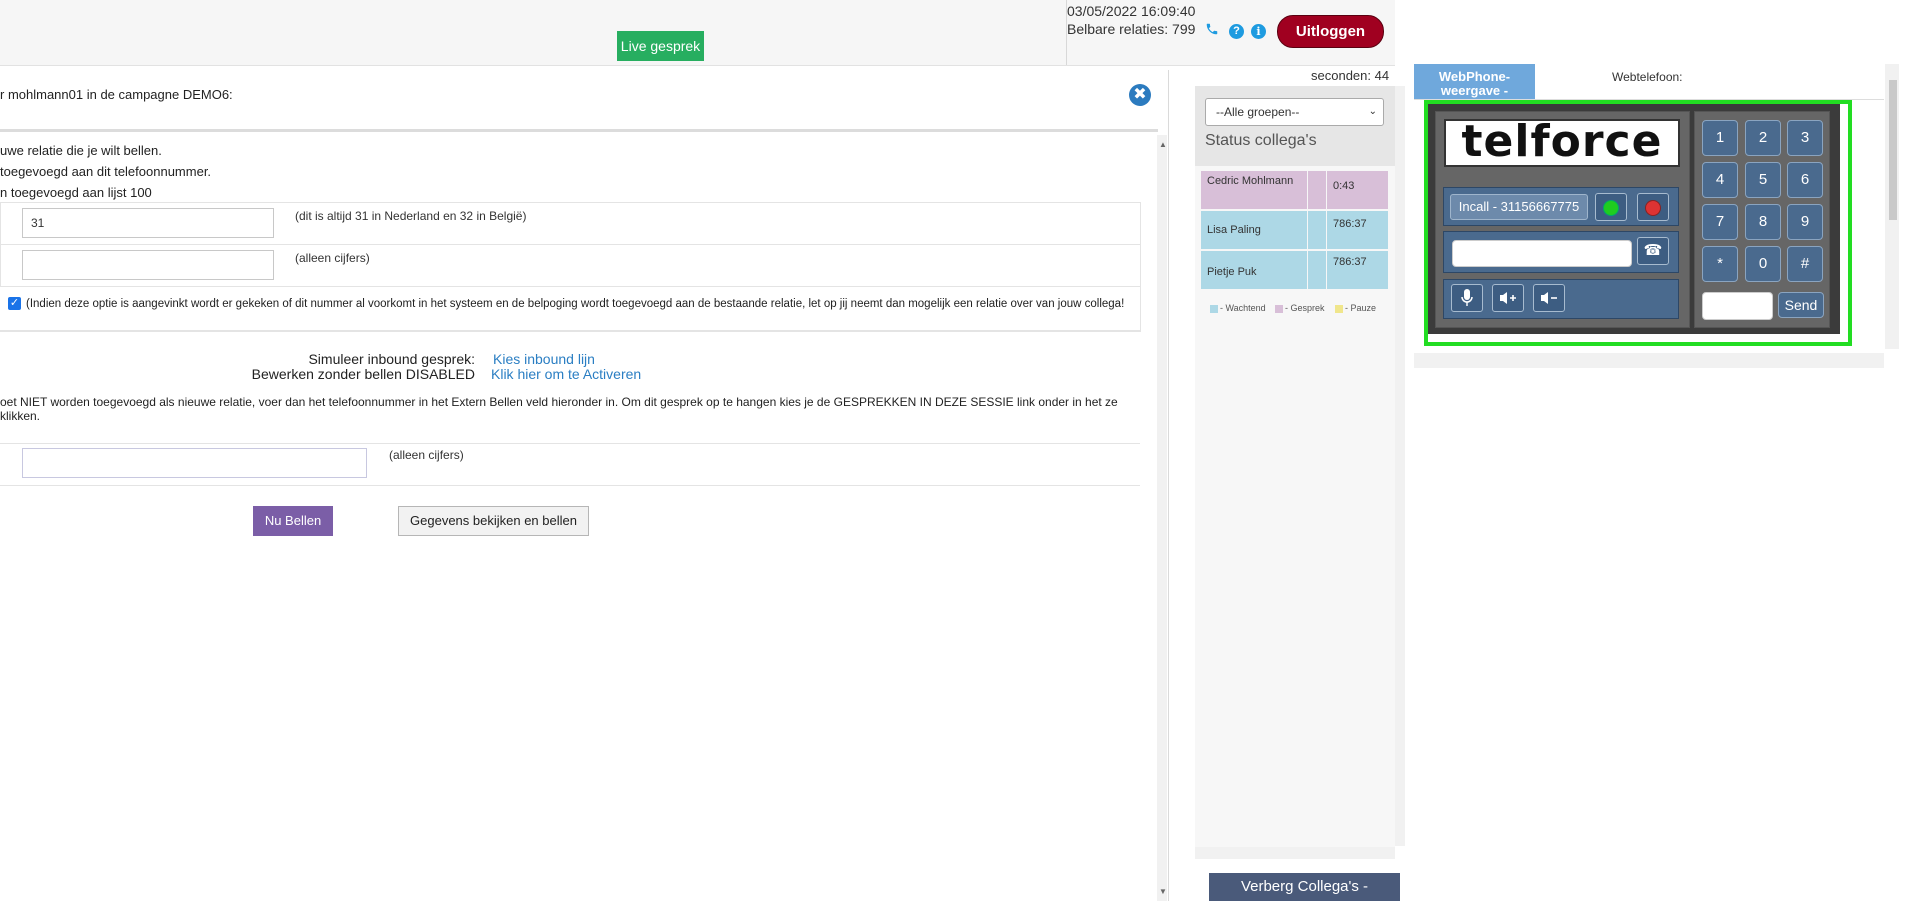 This screenshot has height=901, width=1905. What do you see at coordinates (1647, 77) in the screenshot?
I see `tab-webtelefoon: Webtelefoon:` at bounding box center [1647, 77].